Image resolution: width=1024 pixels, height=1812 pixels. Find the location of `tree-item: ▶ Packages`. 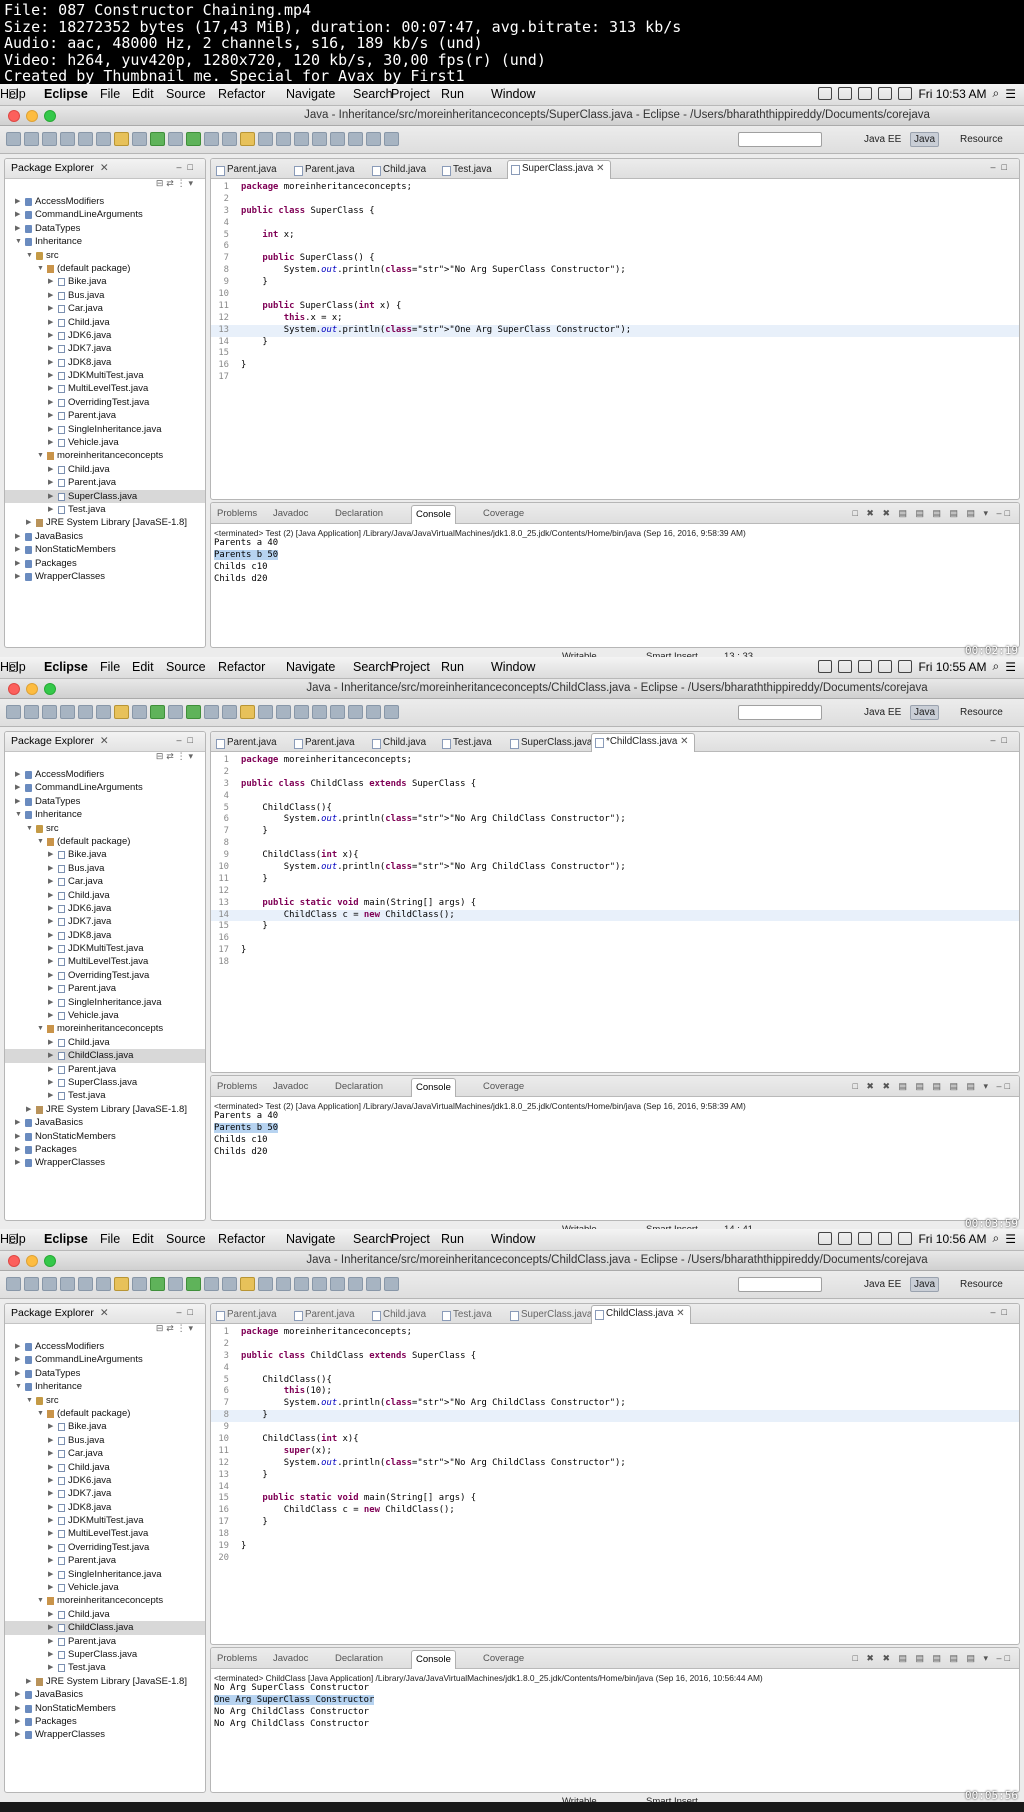

tree-item: ▶ Packages is located at coordinates (105, 1721).